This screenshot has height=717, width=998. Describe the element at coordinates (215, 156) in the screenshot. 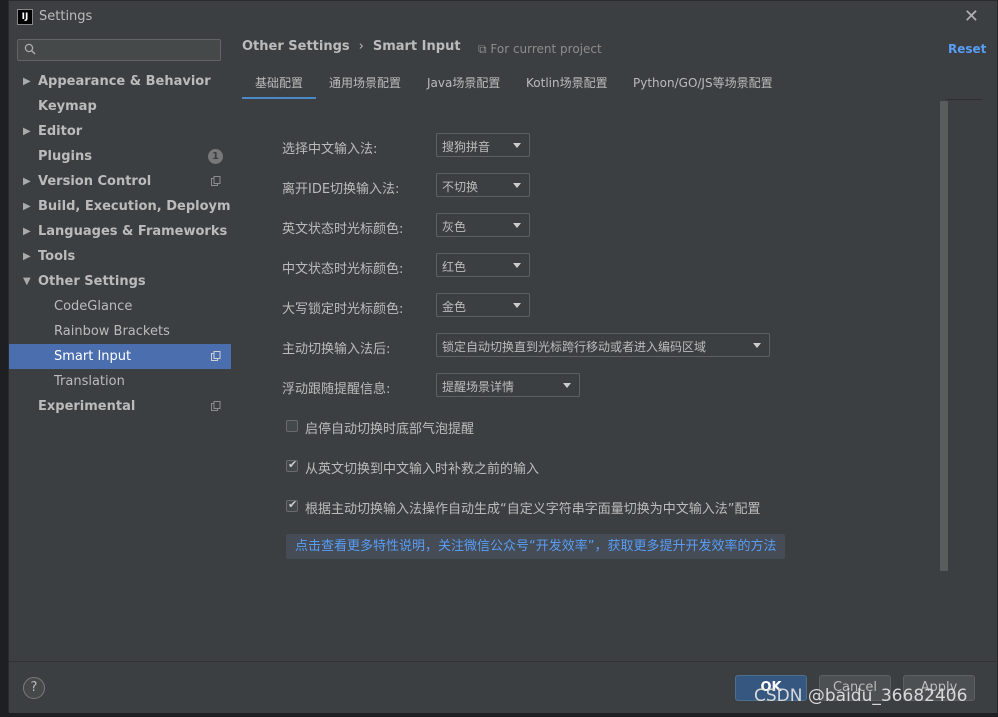

I see `plugins-update-badge: 1` at that location.